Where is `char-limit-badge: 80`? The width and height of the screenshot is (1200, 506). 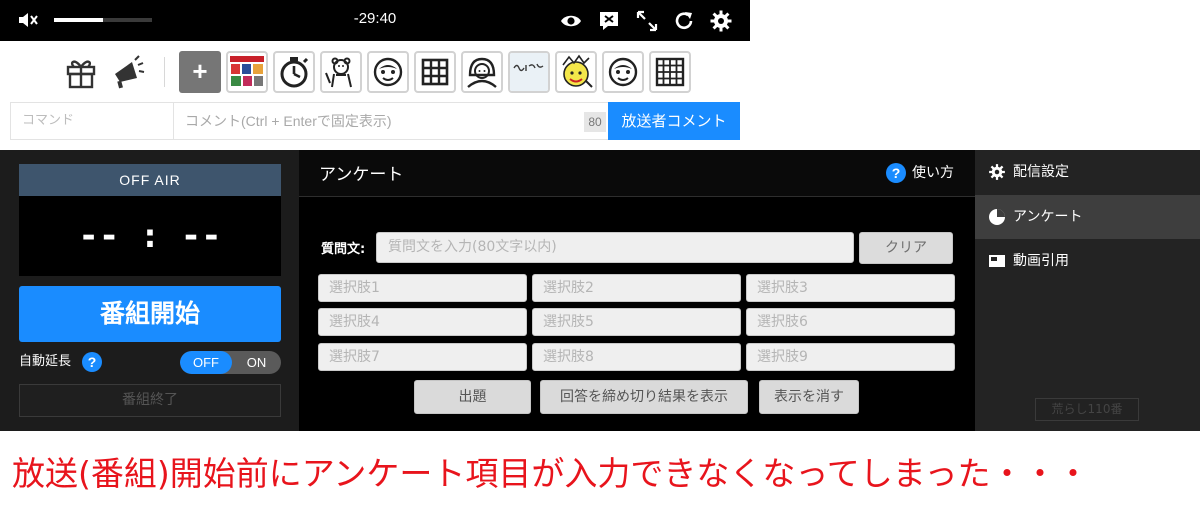
char-limit-badge: 80 is located at coordinates (595, 122).